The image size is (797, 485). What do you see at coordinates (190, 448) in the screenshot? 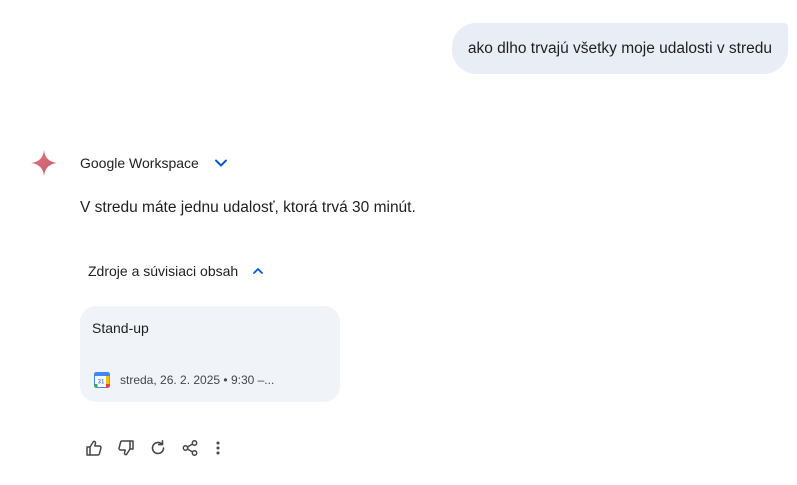
I see `share-icon` at bounding box center [190, 448].